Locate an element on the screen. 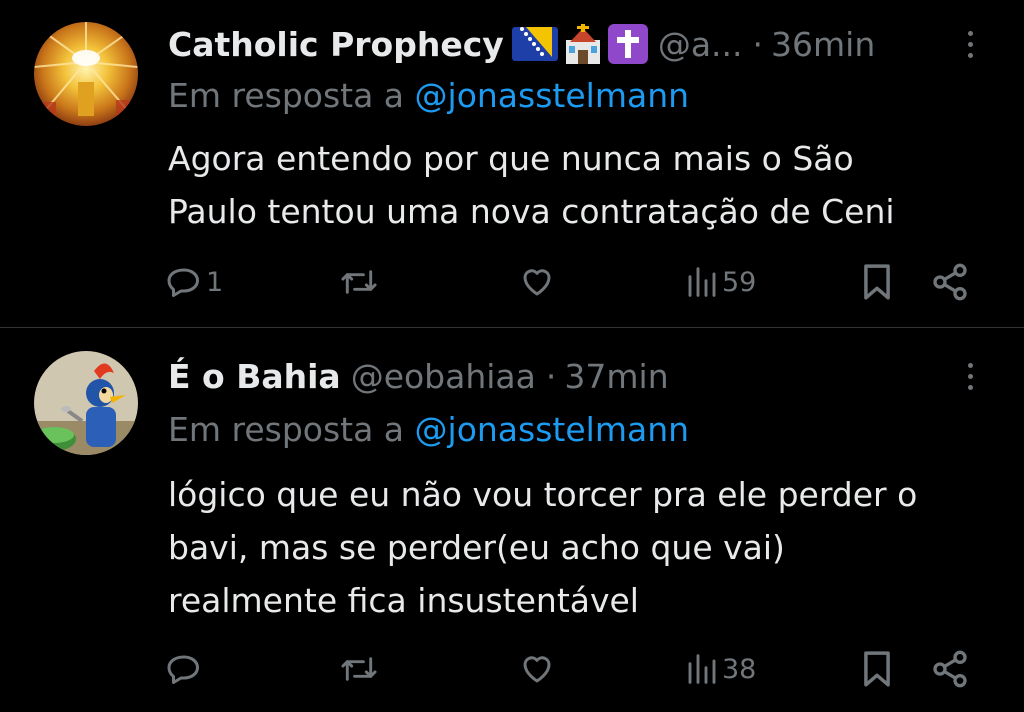 Image resolution: width=1024 pixels, height=712 pixels. tweet-header: É o Bahia @eobahiaa · 37min is located at coordinates (418, 376).